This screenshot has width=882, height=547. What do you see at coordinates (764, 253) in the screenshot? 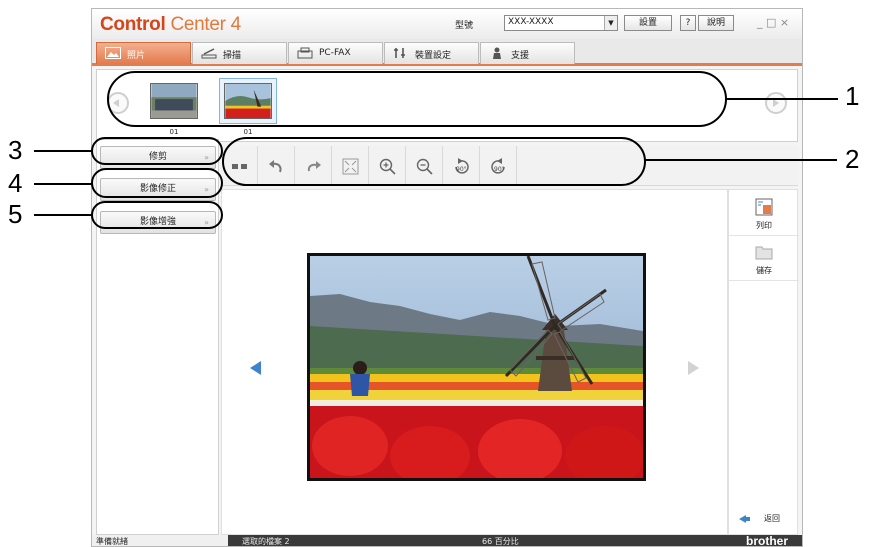
I see `folder-icon` at bounding box center [764, 253].